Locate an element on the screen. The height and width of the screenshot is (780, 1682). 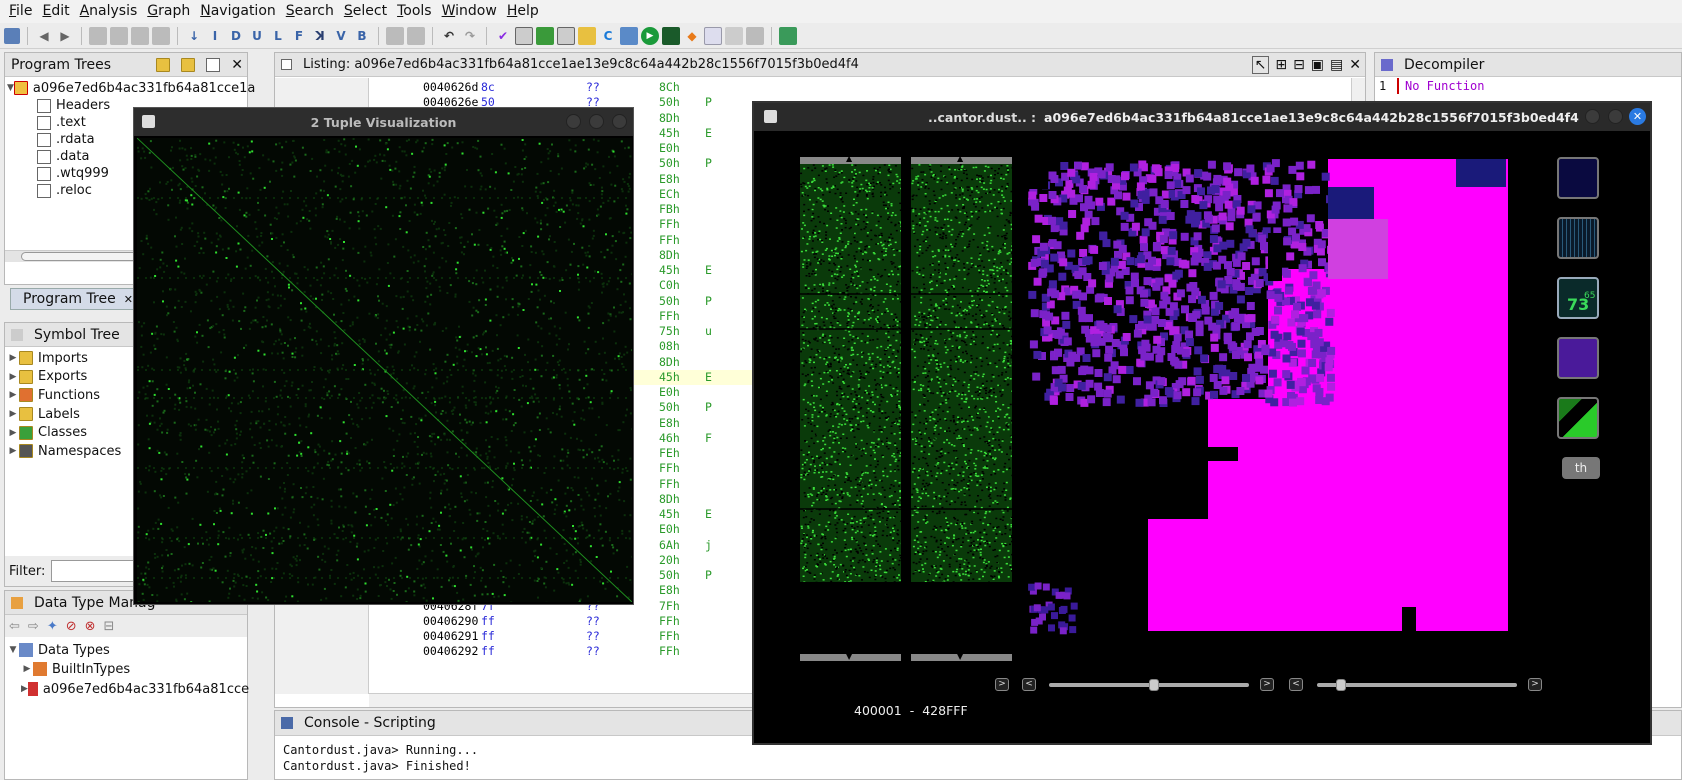
tab-program-tree: Program Tree ✕ is located at coordinates (73, 299).